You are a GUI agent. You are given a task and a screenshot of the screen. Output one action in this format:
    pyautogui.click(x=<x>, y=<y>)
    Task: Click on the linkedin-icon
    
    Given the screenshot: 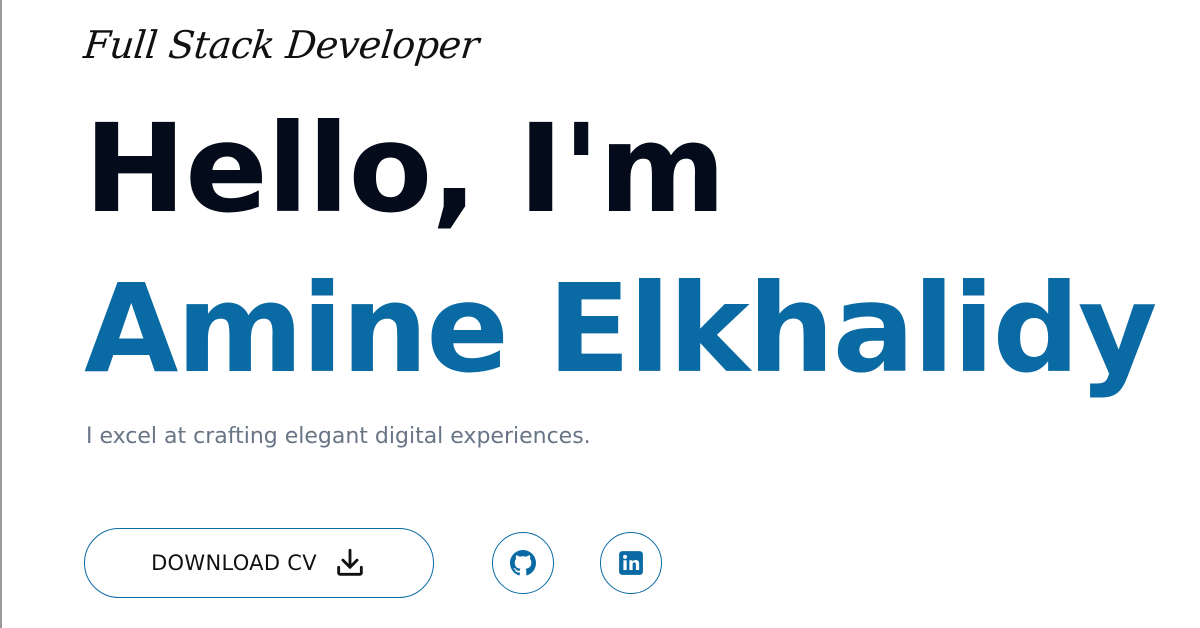 What is the action you would take?
    pyautogui.click(x=631, y=563)
    